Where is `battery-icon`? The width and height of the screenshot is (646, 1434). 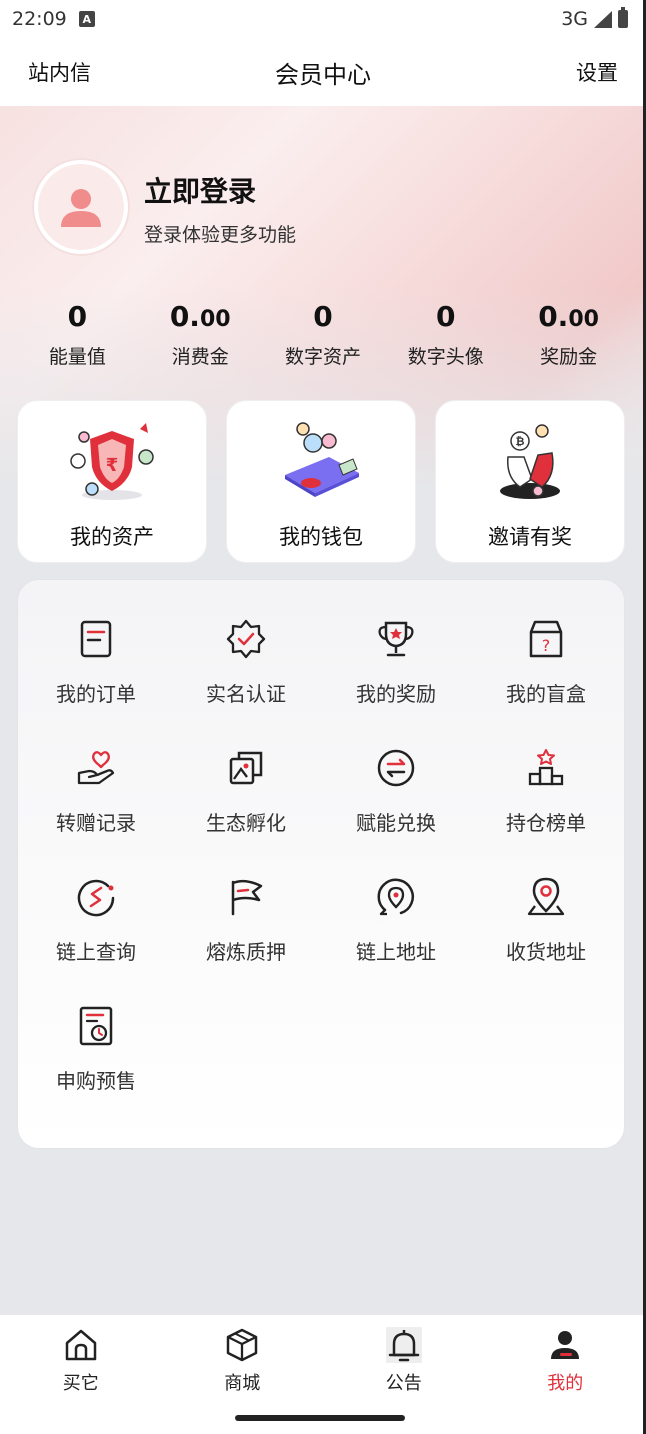 battery-icon is located at coordinates (623, 17).